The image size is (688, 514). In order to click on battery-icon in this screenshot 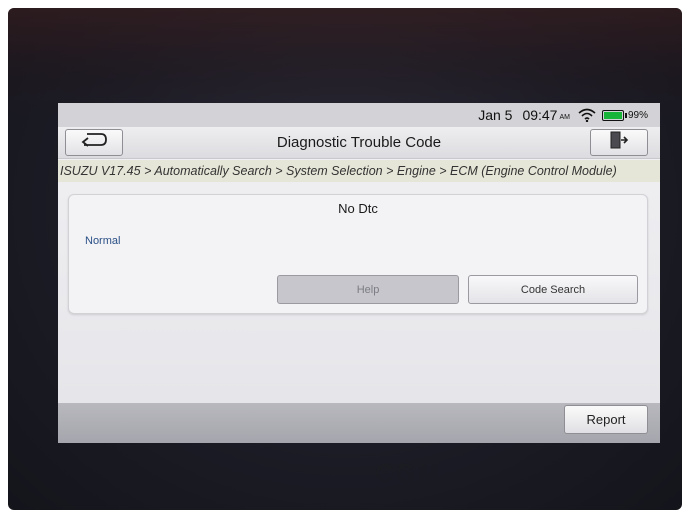, I will do `click(614, 115)`.